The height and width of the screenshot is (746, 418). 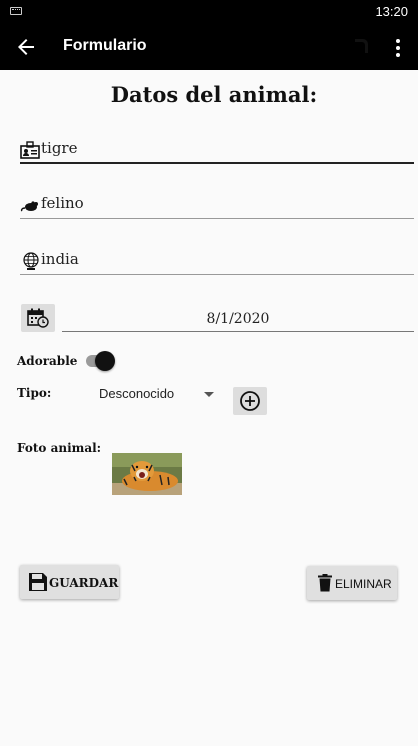 What do you see at coordinates (60, 259) in the screenshot?
I see `origin-value: india` at bounding box center [60, 259].